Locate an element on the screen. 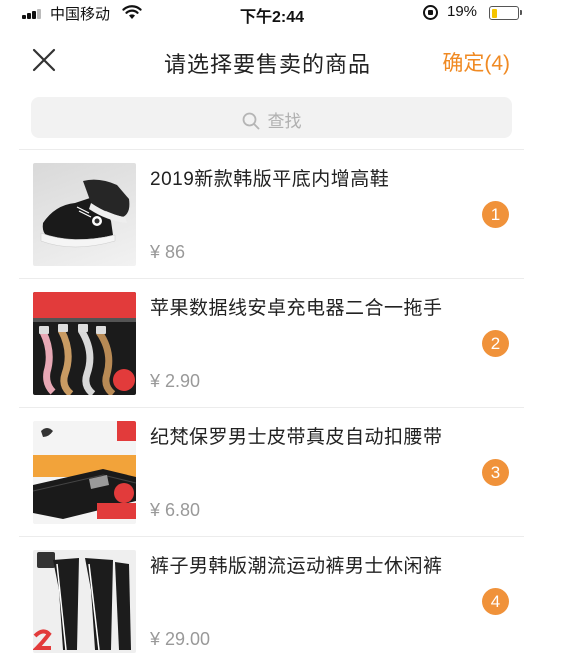 The width and height of the screenshot is (588, 661). product-title: 裤子男韩版潮流运动裤男士休闲裤 is located at coordinates (296, 566).